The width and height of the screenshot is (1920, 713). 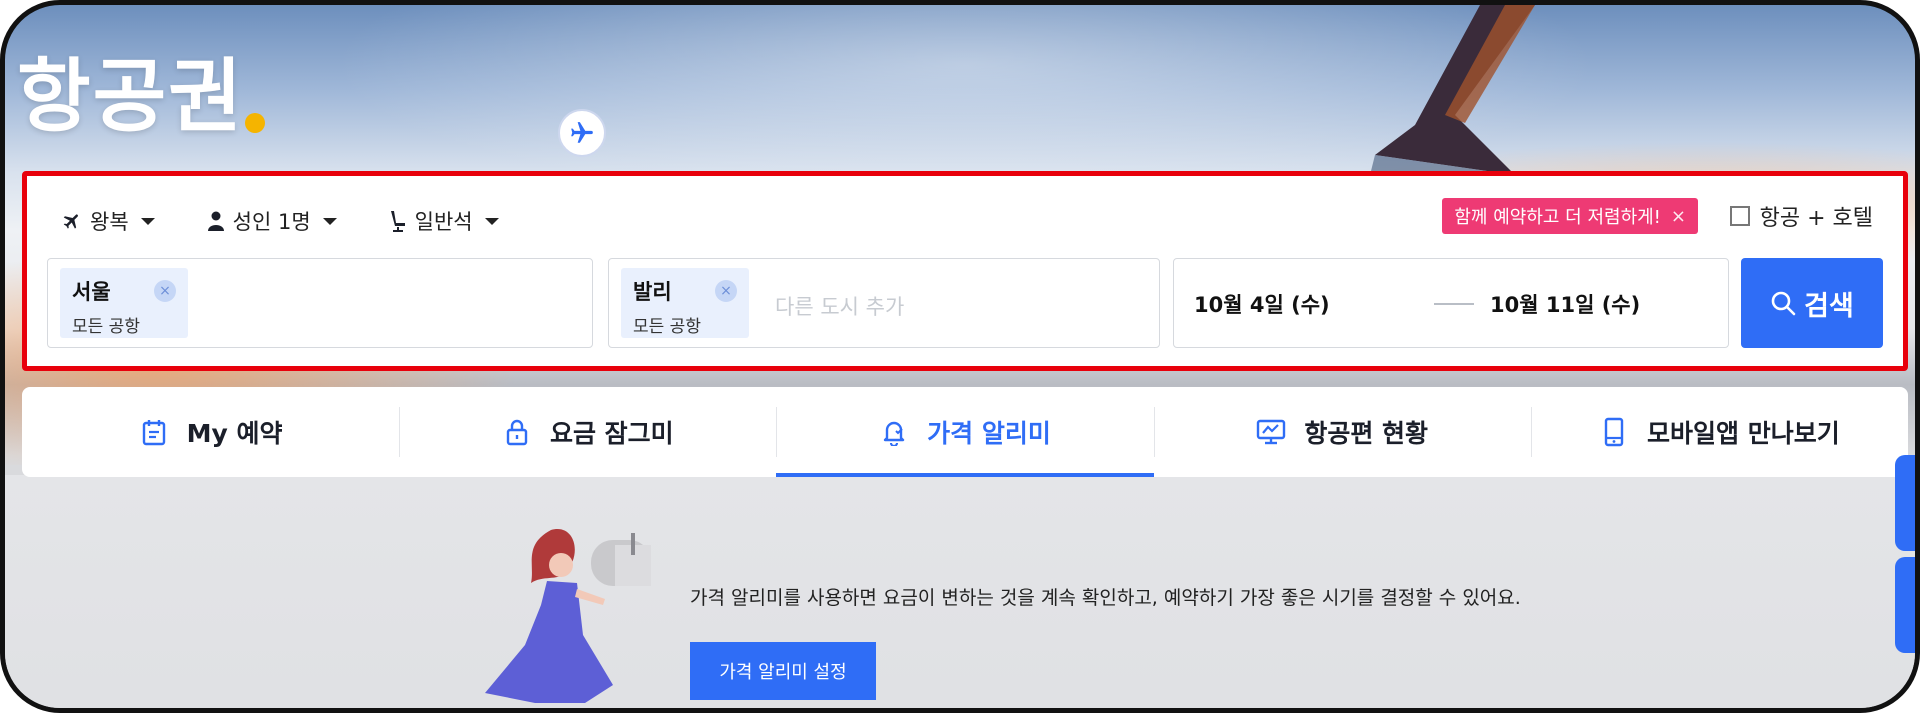 I want to click on return-date: 10월 11일 (수), so click(x=1565, y=304).